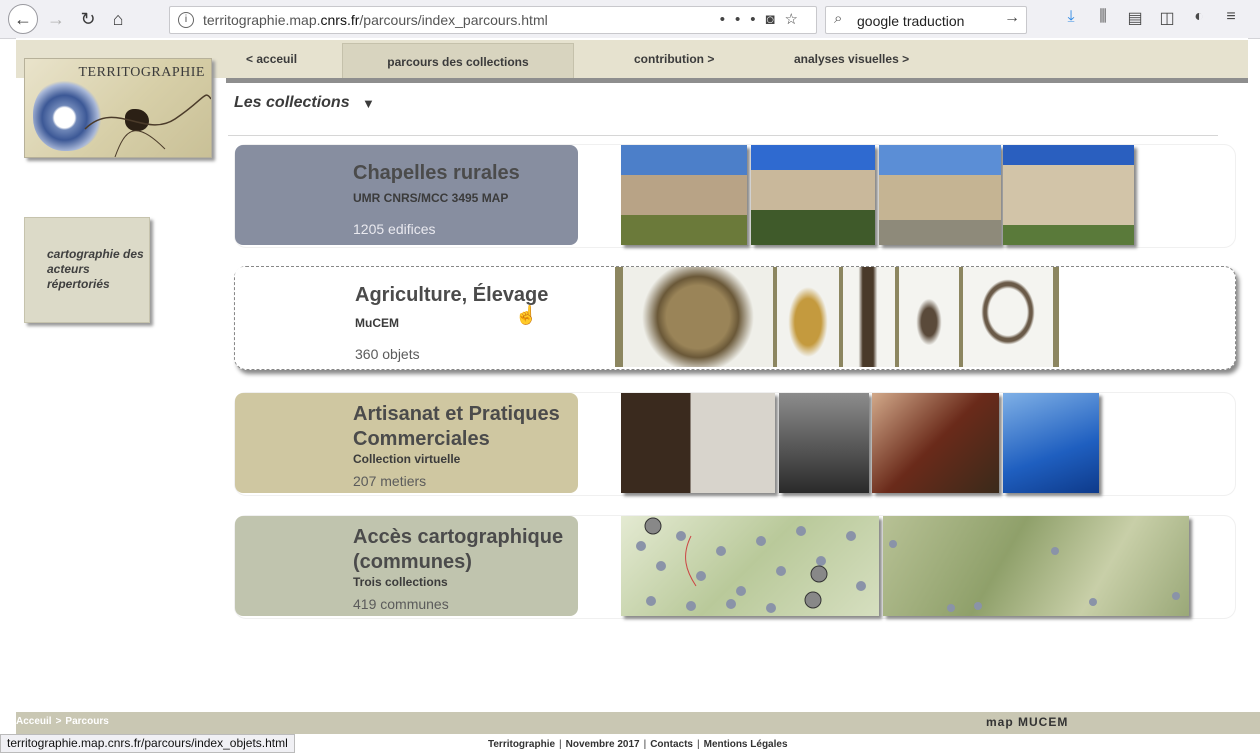 Image resolution: width=1260 pixels, height=753 pixels. What do you see at coordinates (1103, 18) in the screenshot?
I see `library-icon: ⫼` at bounding box center [1103, 18].